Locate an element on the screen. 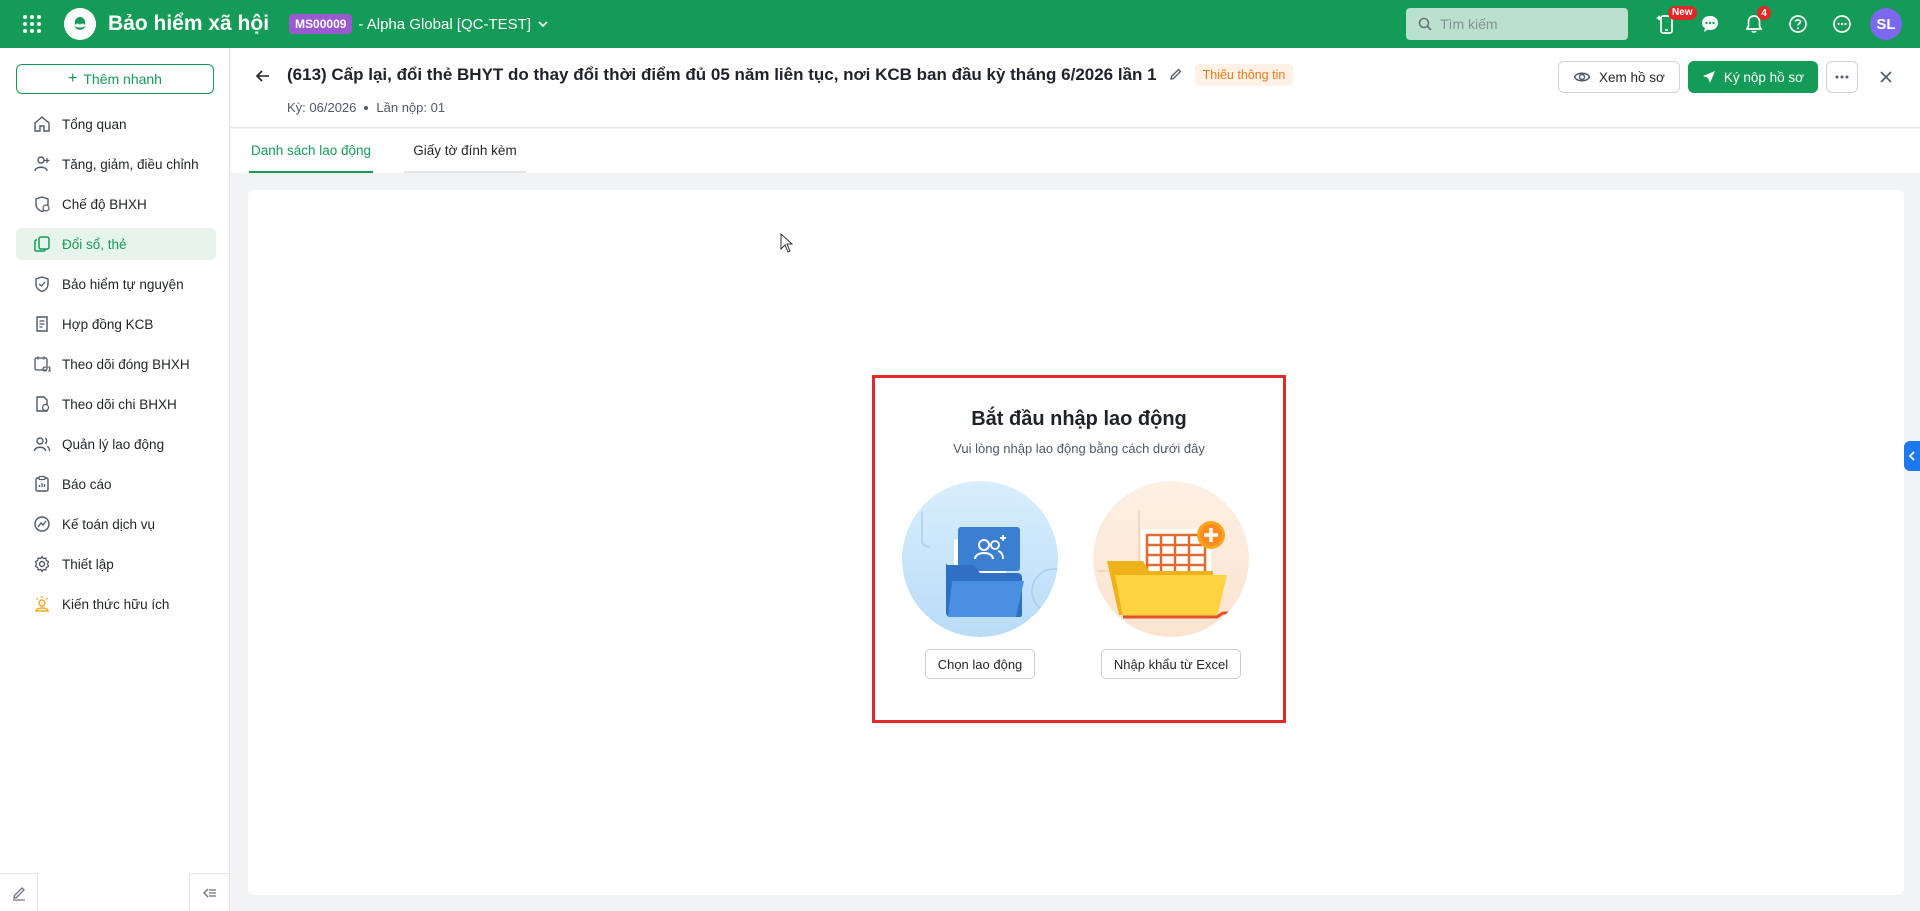 The width and height of the screenshot is (1920, 911). notification-count-badge: 4 is located at coordinates (1764, 13).